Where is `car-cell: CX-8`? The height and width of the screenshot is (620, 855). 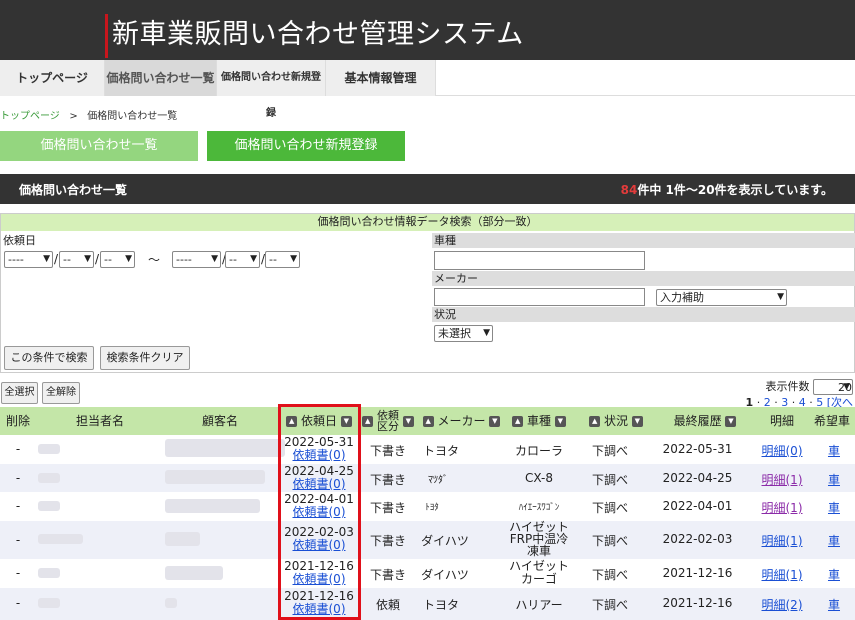 car-cell: CX-8 is located at coordinates (539, 478).